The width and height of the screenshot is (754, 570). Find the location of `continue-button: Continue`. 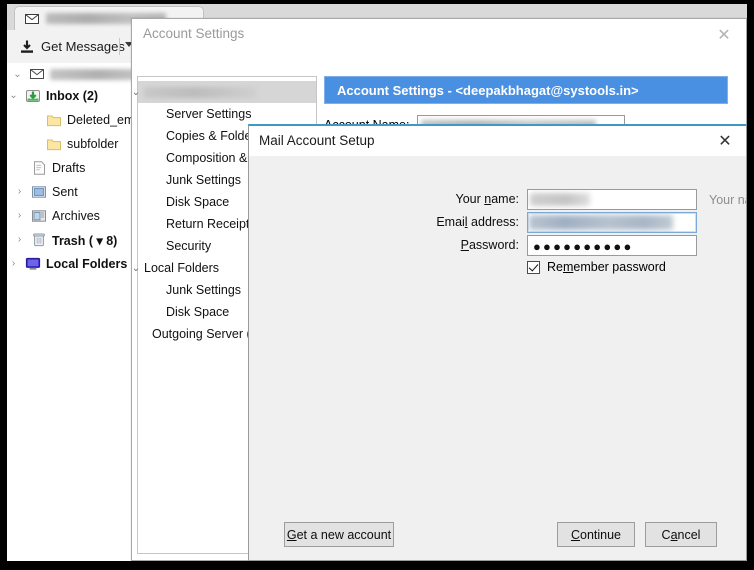

continue-button: Continue is located at coordinates (596, 534).